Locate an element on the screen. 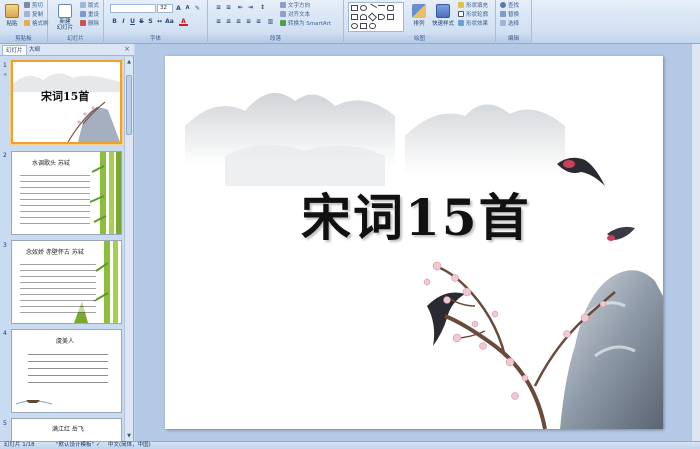 This screenshot has height=449, width=700. cut-button: 剪切 is located at coordinates (33, 6).